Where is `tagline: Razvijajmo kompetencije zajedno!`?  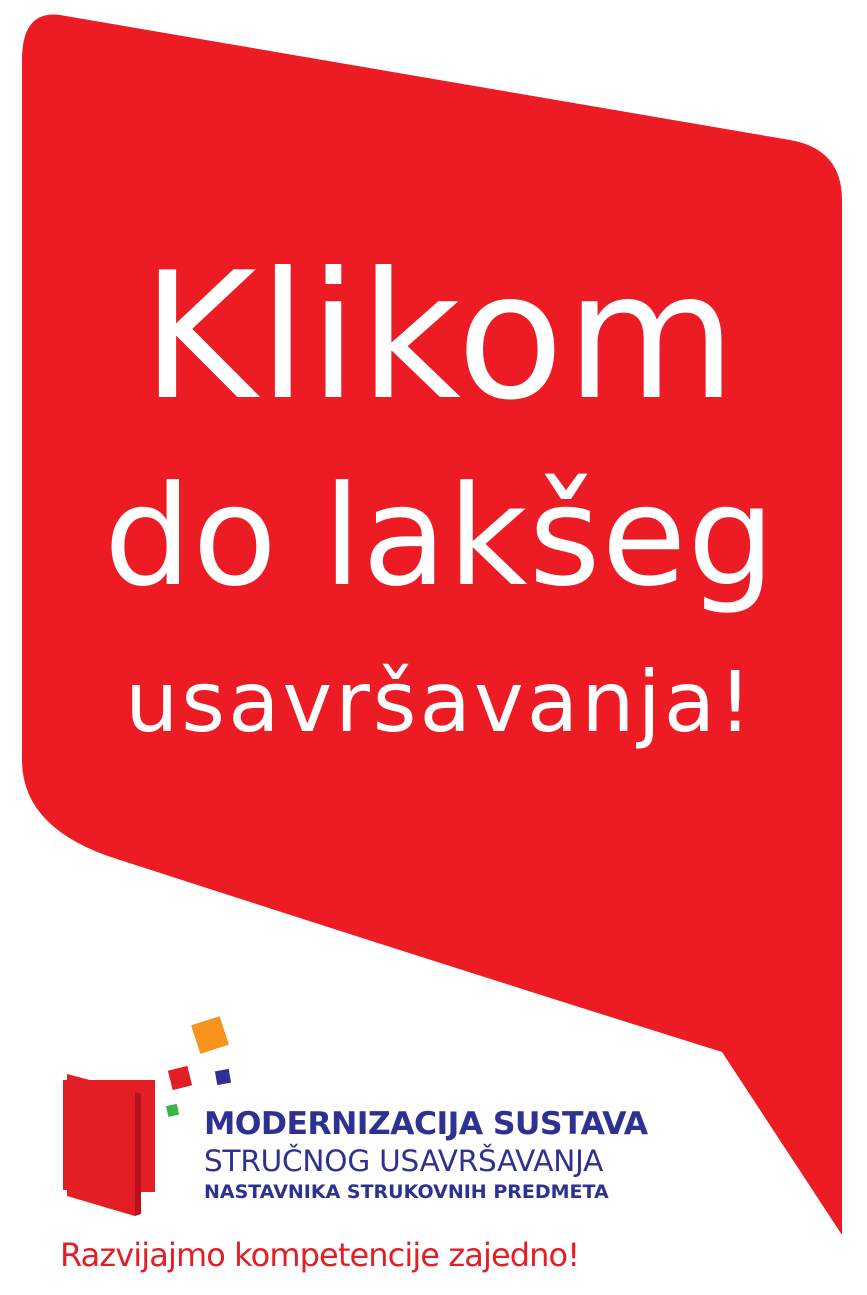
tagline: Razvijajmo kompetencije zajedno! is located at coordinates (320, 1255).